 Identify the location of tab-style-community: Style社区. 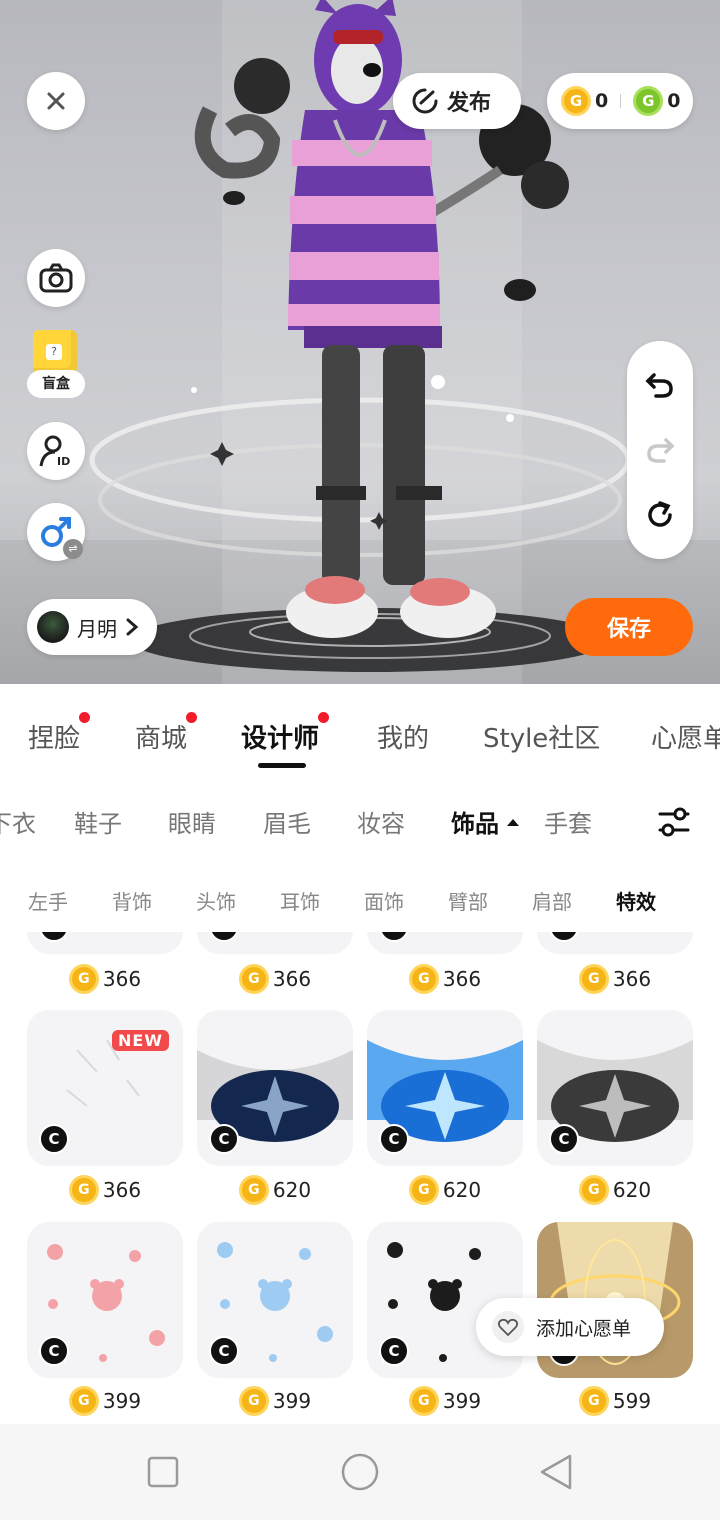
(541, 736).